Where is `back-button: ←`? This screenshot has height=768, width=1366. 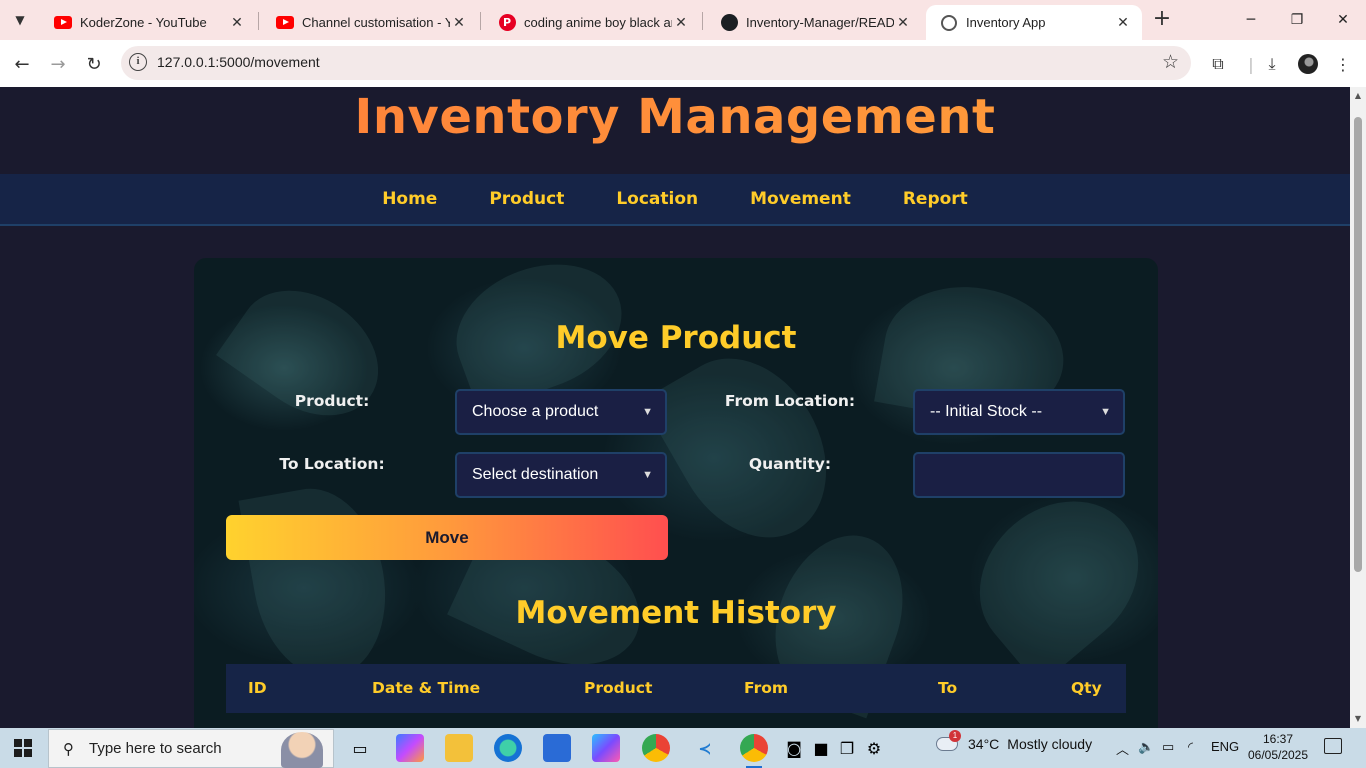
back-button: ← is located at coordinates (22, 64).